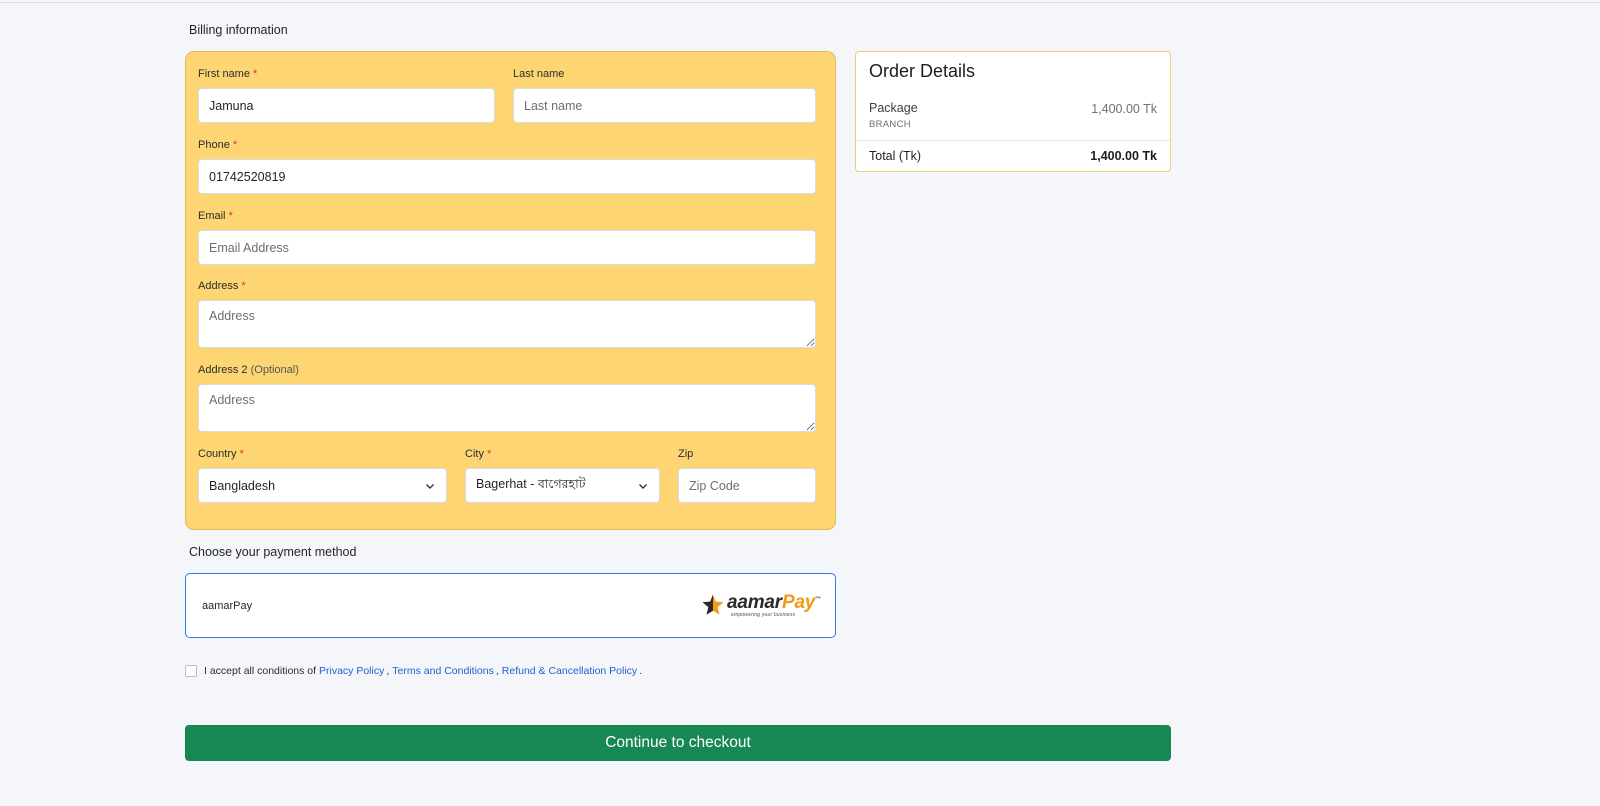  What do you see at coordinates (893, 108) in the screenshot?
I see `package-label: Package` at bounding box center [893, 108].